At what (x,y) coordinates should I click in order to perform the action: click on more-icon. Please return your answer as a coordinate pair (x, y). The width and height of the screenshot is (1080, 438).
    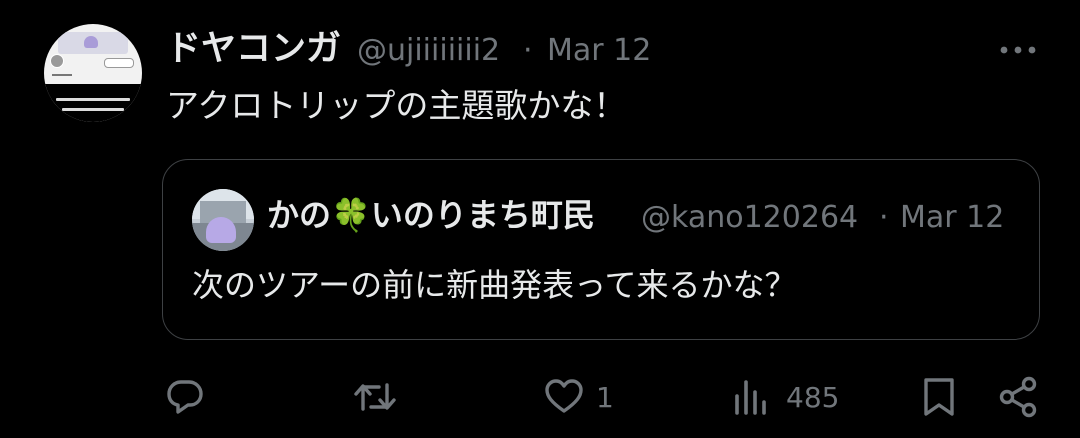
    Looking at the image, I should click on (1018, 50).